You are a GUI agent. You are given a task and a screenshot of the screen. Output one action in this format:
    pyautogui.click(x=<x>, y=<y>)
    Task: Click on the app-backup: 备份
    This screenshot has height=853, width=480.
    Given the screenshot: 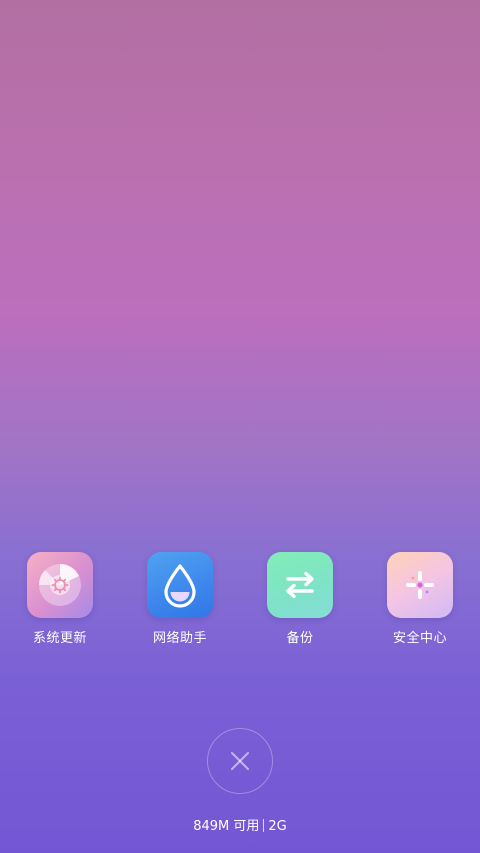 What is the action you would take?
    pyautogui.click(x=300, y=600)
    